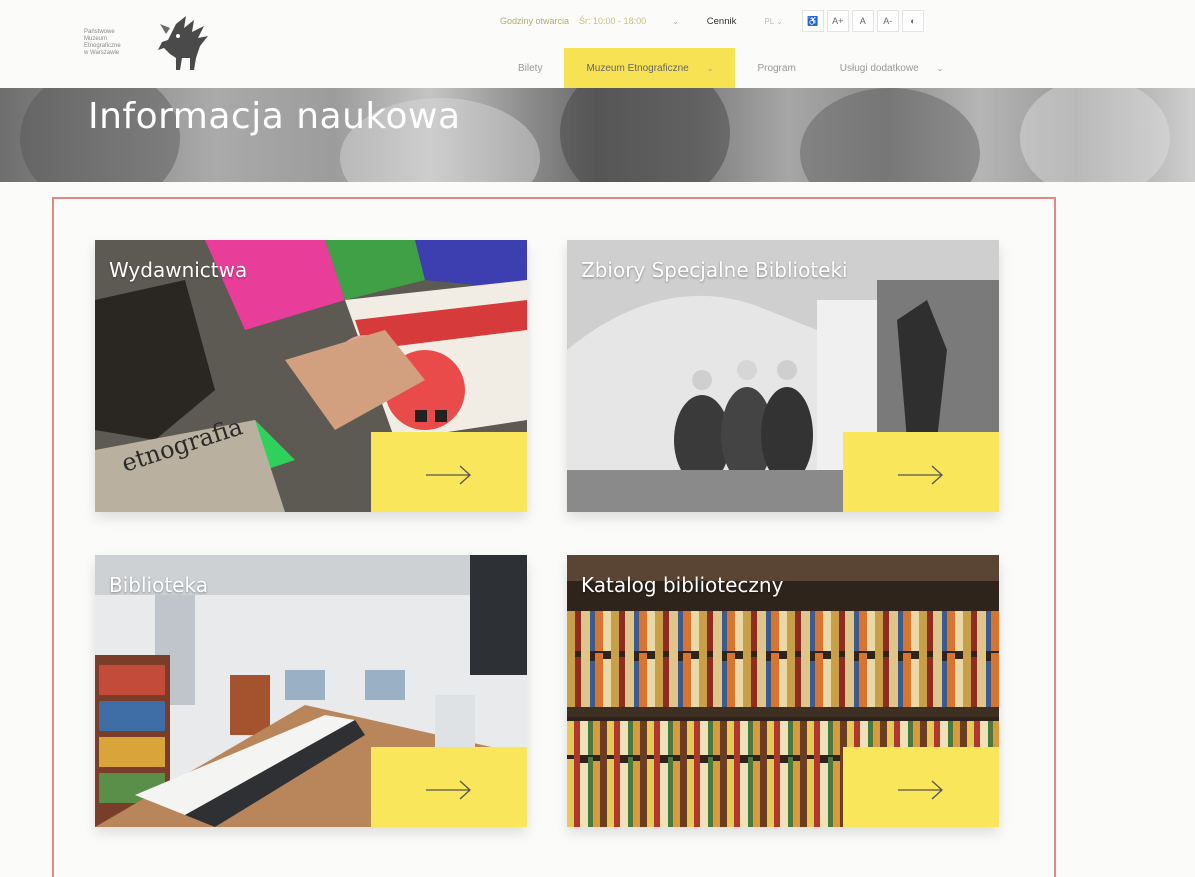 Image resolution: width=1195 pixels, height=877 pixels. I want to click on font-decrease-button: A-, so click(887, 21).